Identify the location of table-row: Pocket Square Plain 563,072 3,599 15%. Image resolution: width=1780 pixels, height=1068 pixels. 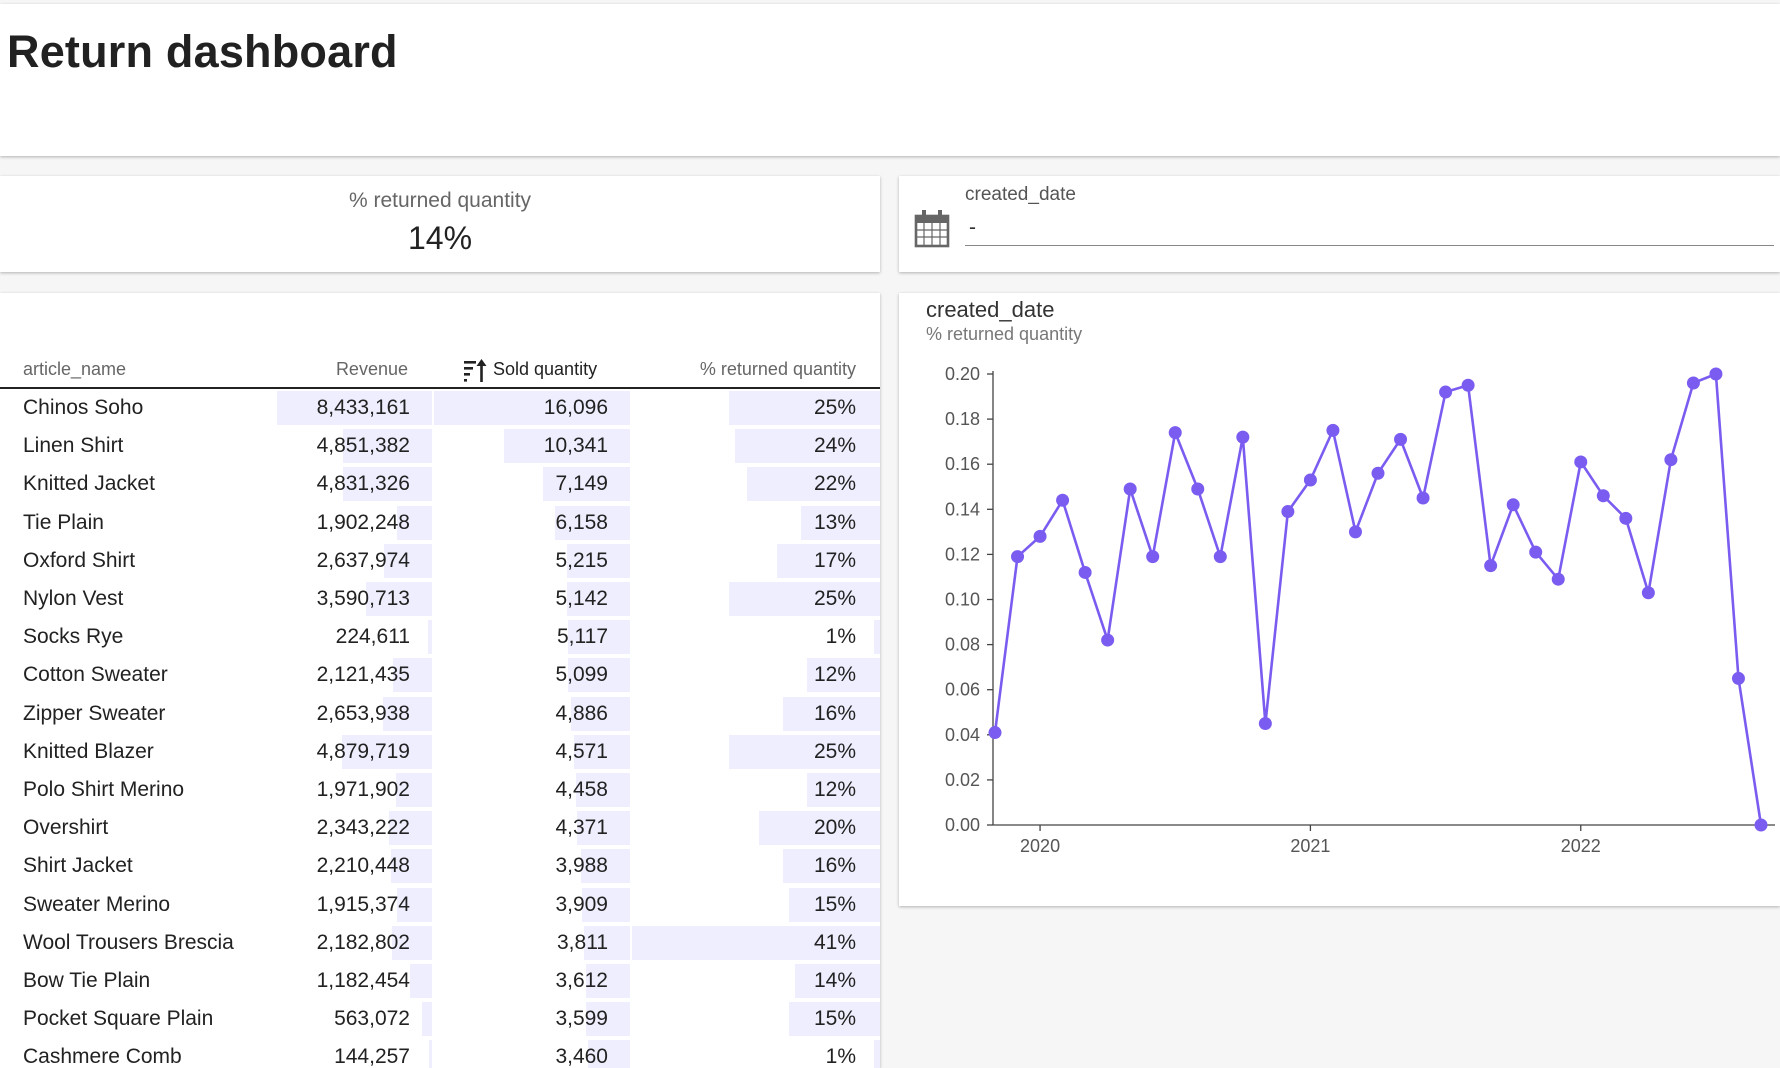
(440, 1019).